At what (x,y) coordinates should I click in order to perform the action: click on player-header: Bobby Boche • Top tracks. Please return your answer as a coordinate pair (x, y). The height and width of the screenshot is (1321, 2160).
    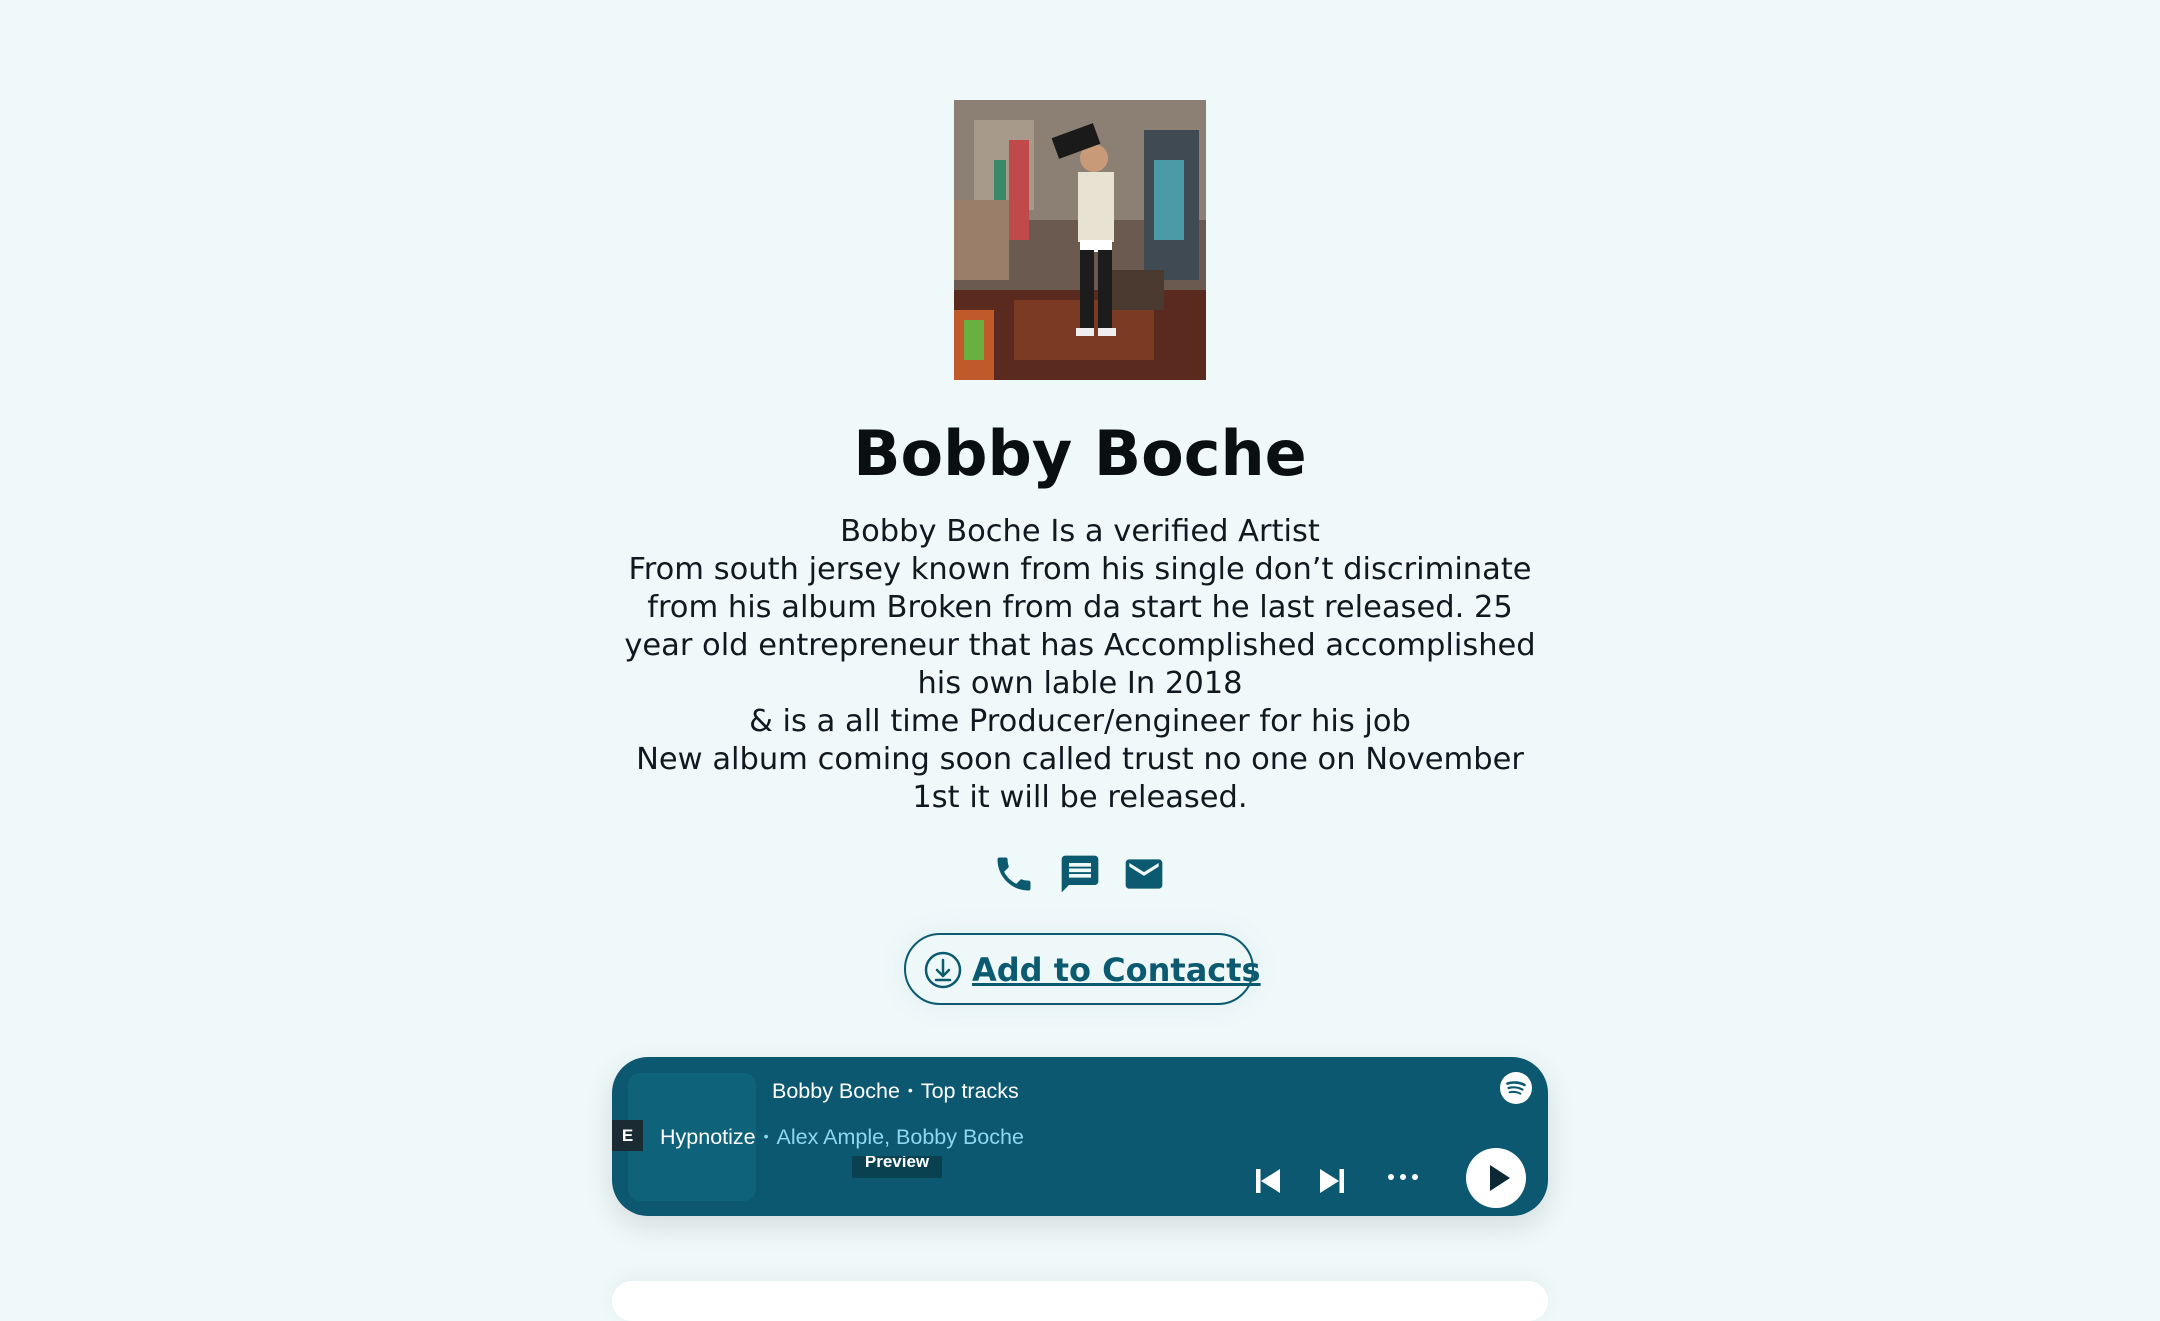
    Looking at the image, I should click on (895, 1090).